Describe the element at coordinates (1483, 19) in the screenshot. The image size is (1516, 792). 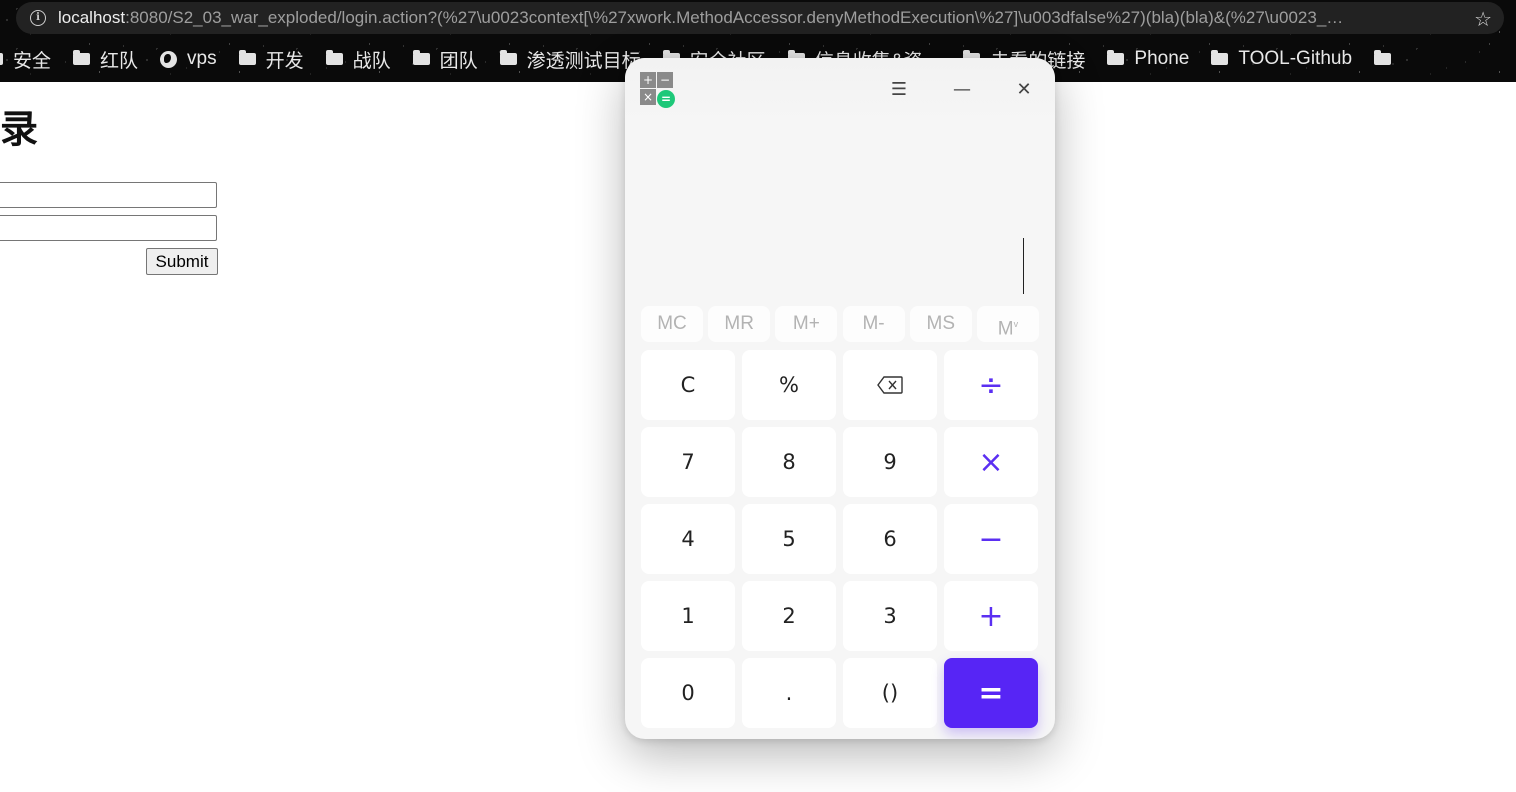
I see `bookmark-star-icon: ☆` at that location.